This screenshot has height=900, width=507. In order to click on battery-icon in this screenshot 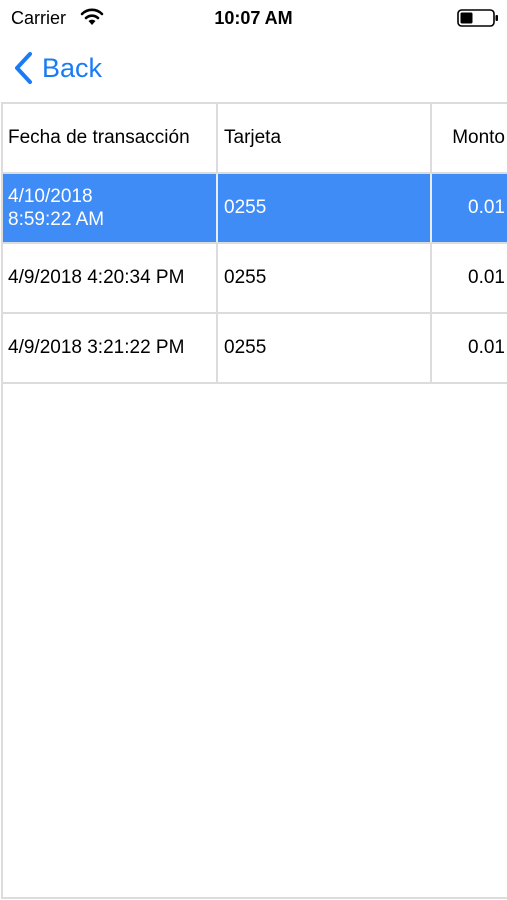, I will do `click(477, 18)`.